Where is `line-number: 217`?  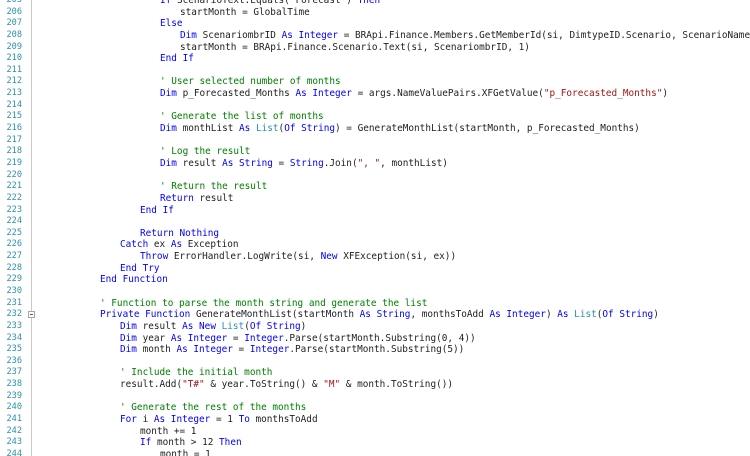
line-number: 217 is located at coordinates (14, 139).